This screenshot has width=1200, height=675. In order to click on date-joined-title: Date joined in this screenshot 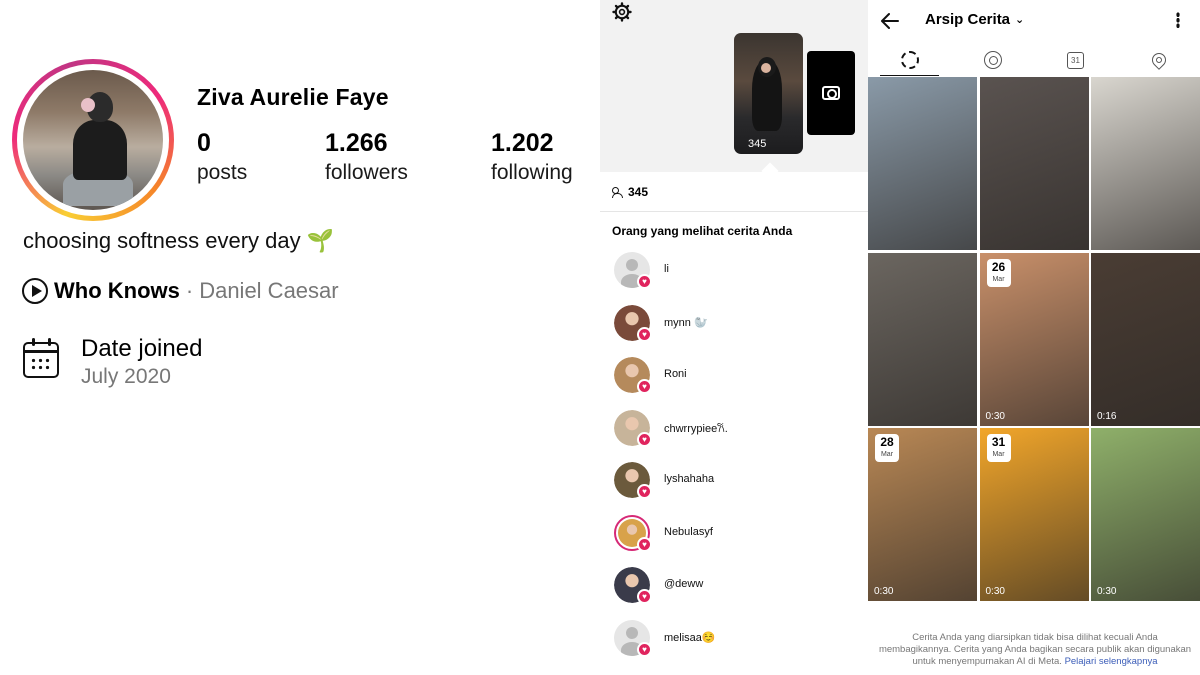, I will do `click(142, 348)`.